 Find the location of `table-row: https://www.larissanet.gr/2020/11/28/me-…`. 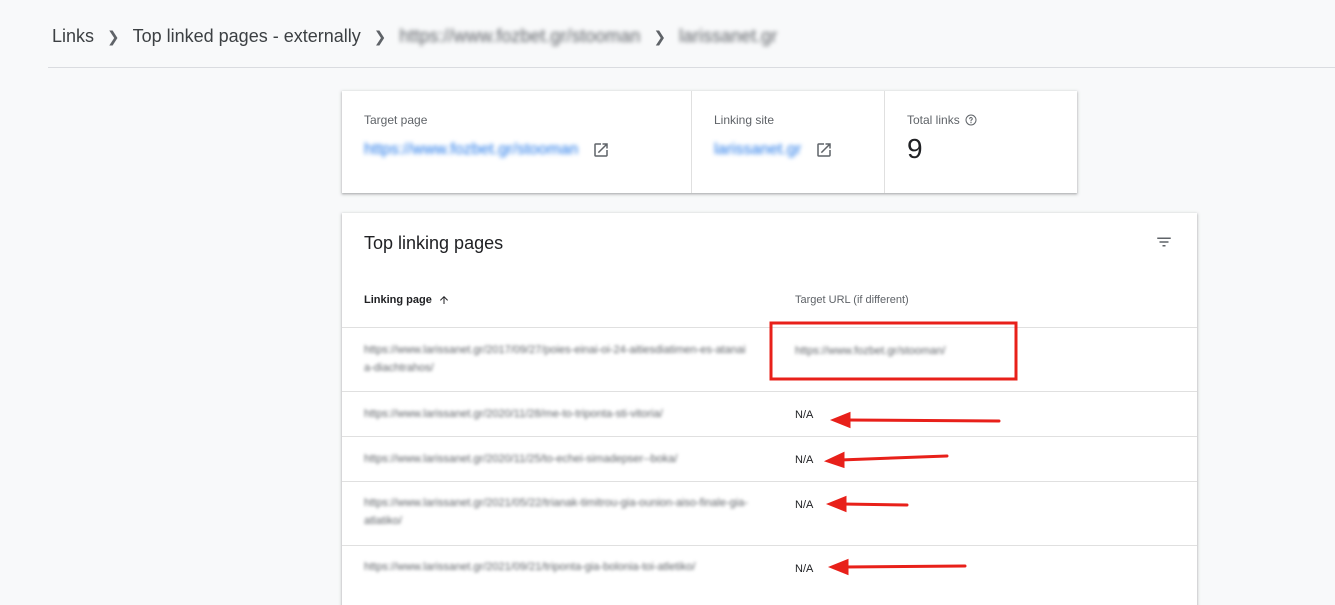

table-row: https://www.larissanet.gr/2020/11/28/me-… is located at coordinates (769, 413).